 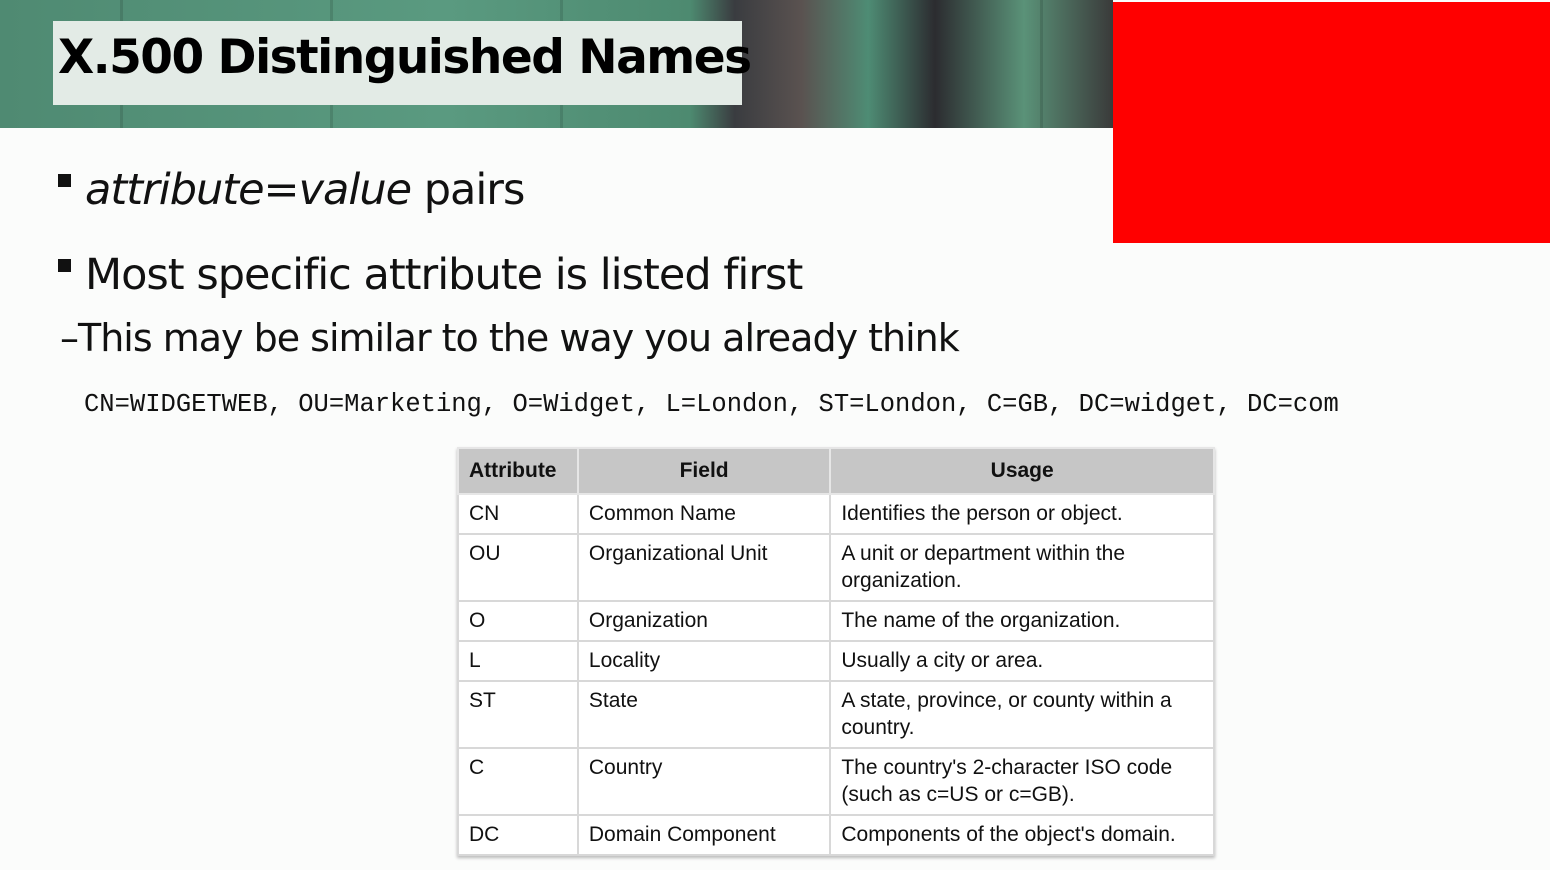 What do you see at coordinates (248, 190) in the screenshot?
I see `bullet-italic-text: attribute=value` at bounding box center [248, 190].